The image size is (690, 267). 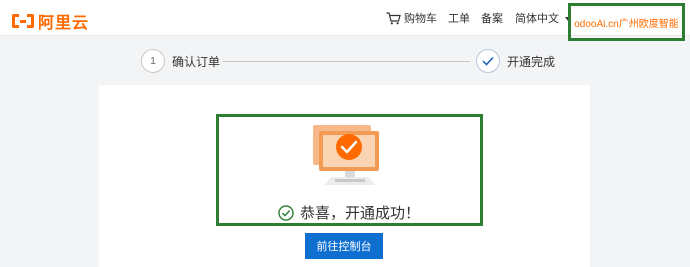 What do you see at coordinates (286, 212) in the screenshot?
I see `check-circle-icon` at bounding box center [286, 212].